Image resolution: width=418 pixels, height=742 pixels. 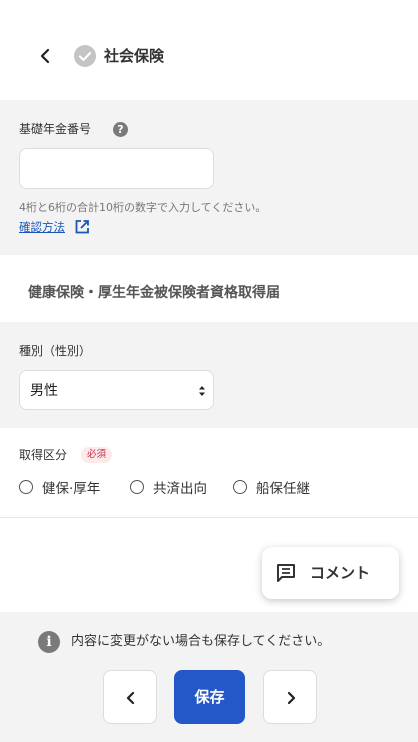 I want to click on chevron-left-icon, so click(x=130, y=698).